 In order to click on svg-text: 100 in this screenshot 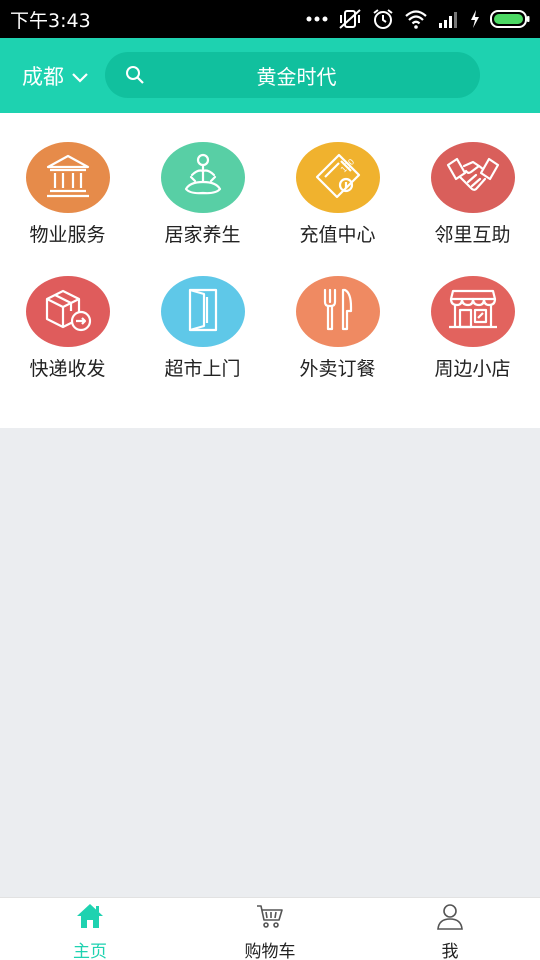, I will do `click(347, 165)`.